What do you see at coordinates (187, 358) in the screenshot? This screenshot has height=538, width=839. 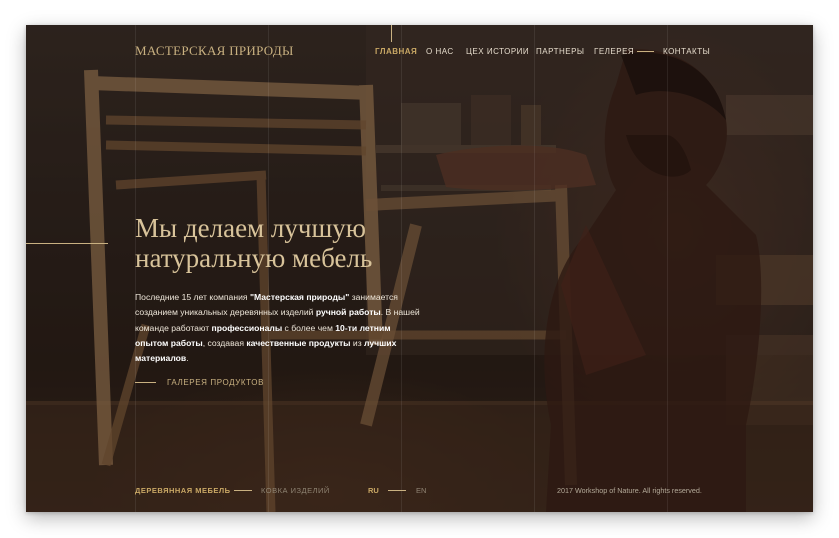 I see `desc-text: .` at bounding box center [187, 358].